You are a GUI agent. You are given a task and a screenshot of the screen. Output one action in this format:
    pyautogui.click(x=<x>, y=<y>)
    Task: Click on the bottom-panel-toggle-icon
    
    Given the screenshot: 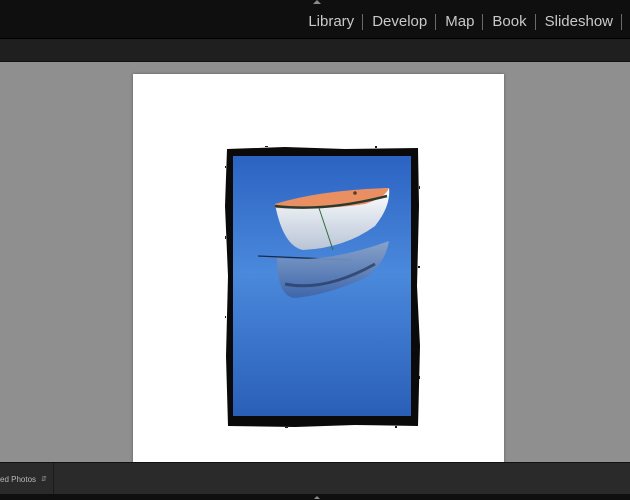 What is the action you would take?
    pyautogui.click(x=317, y=497)
    